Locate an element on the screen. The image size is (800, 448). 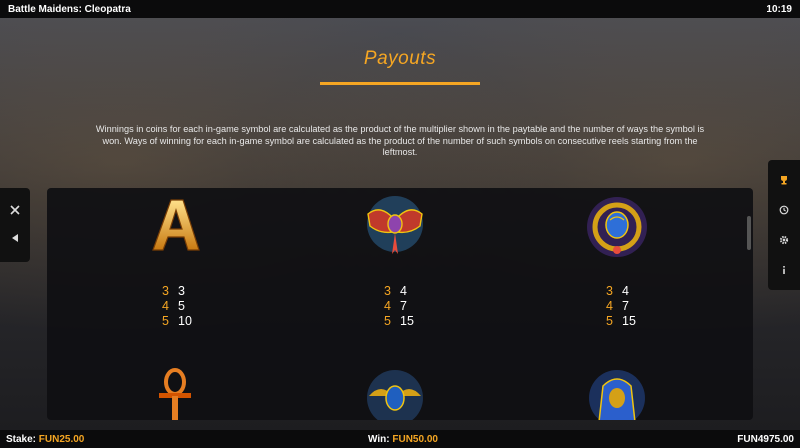
history-icon is located at coordinates (784, 210).